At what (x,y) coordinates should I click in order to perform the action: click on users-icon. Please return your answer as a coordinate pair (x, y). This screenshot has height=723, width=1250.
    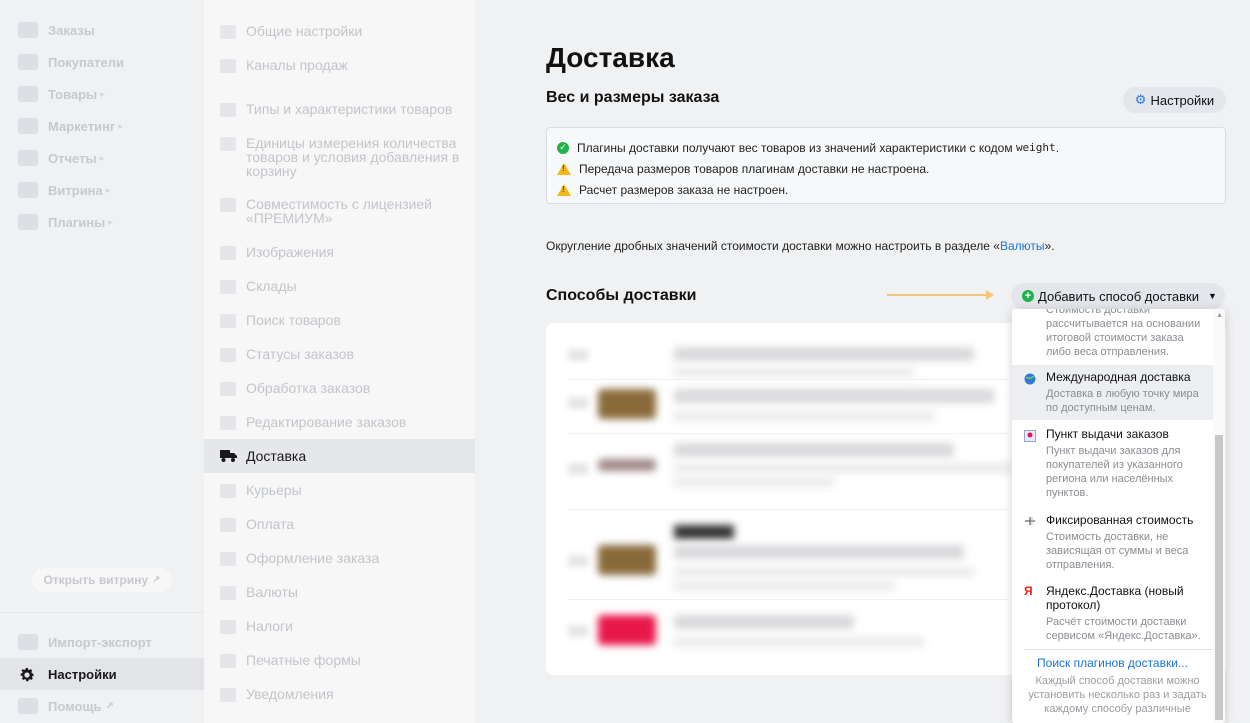
    Looking at the image, I should click on (28, 62).